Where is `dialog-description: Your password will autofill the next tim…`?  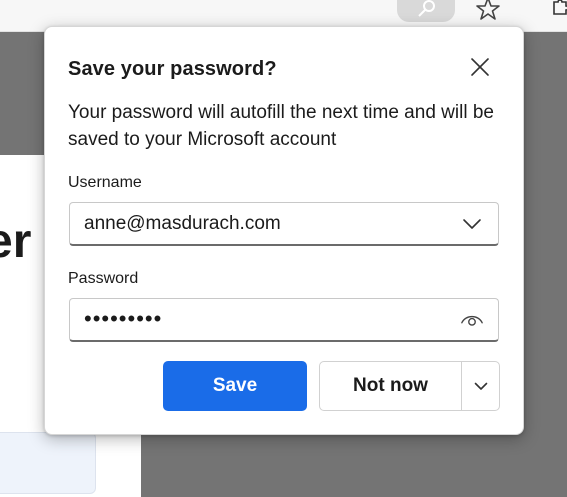 dialog-description: Your password will autofill the next tim… is located at coordinates (281, 126).